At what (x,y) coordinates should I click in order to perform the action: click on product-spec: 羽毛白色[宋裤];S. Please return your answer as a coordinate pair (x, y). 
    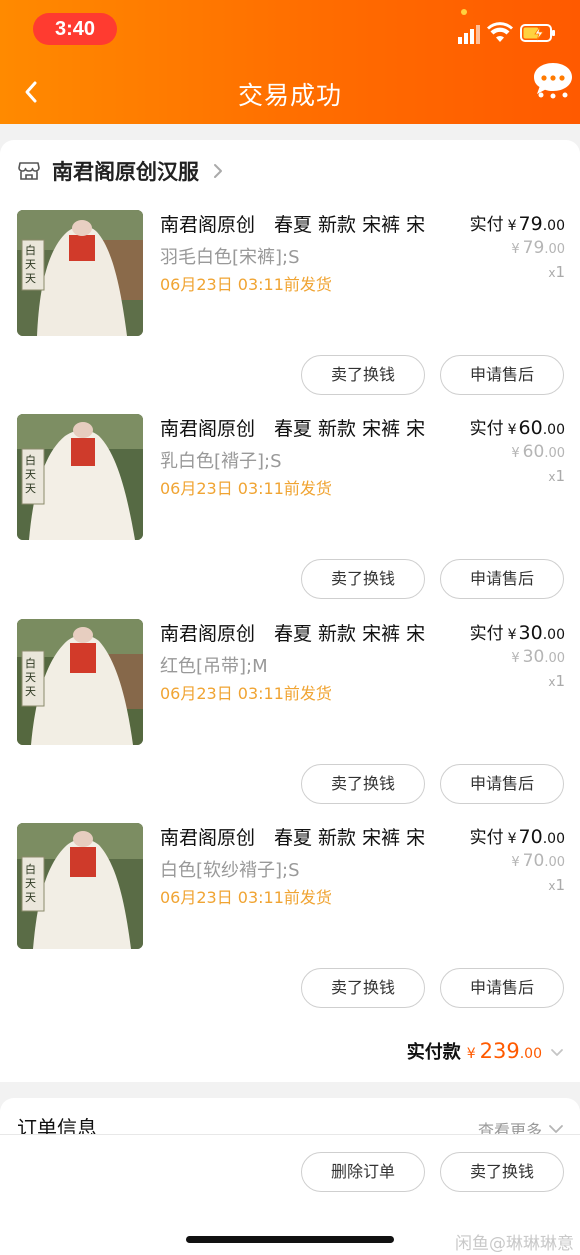
    Looking at the image, I should click on (230, 257).